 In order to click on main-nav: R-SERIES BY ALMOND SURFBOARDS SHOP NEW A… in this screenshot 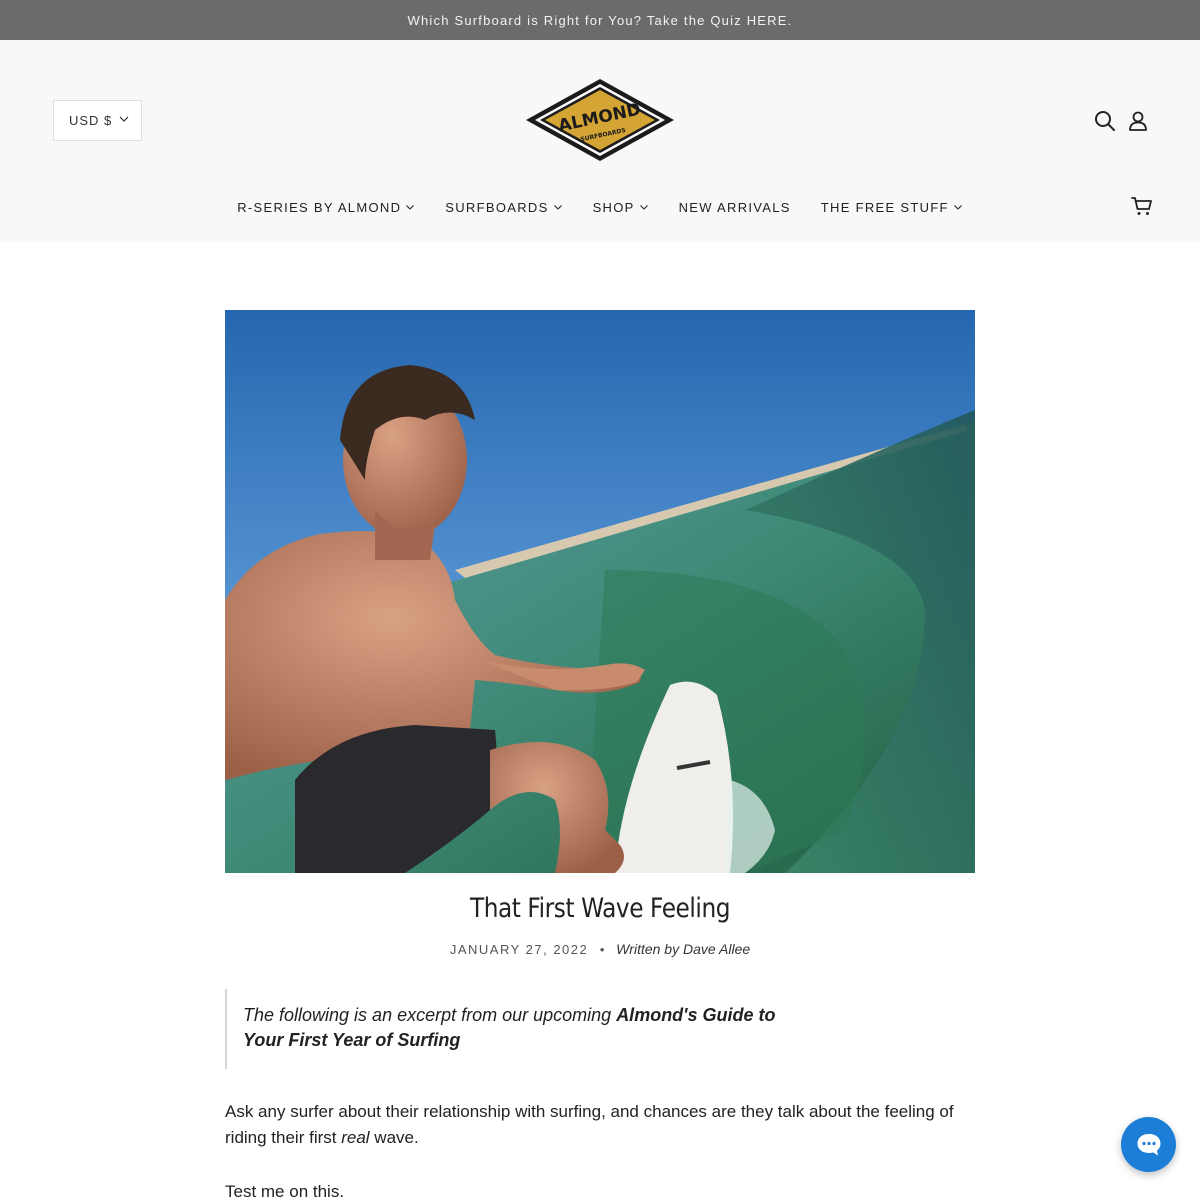, I will do `click(600, 207)`.